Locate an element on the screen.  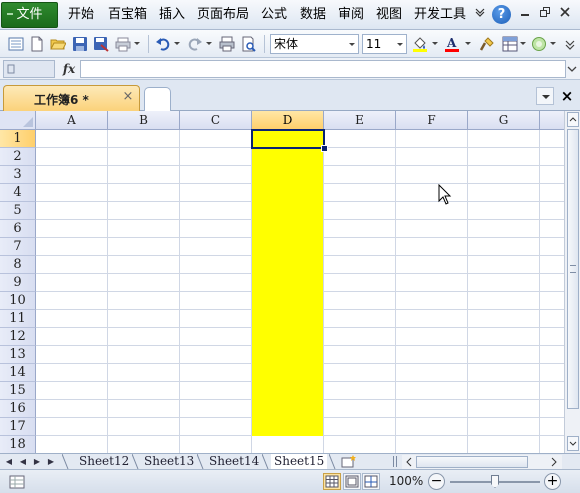
row-header-13: 13 is located at coordinates (18, 355).